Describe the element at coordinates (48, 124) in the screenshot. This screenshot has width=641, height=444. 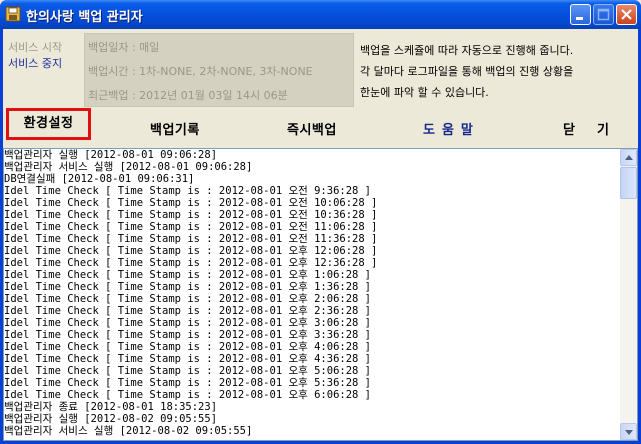
I see `settings-button: 환경설정` at that location.